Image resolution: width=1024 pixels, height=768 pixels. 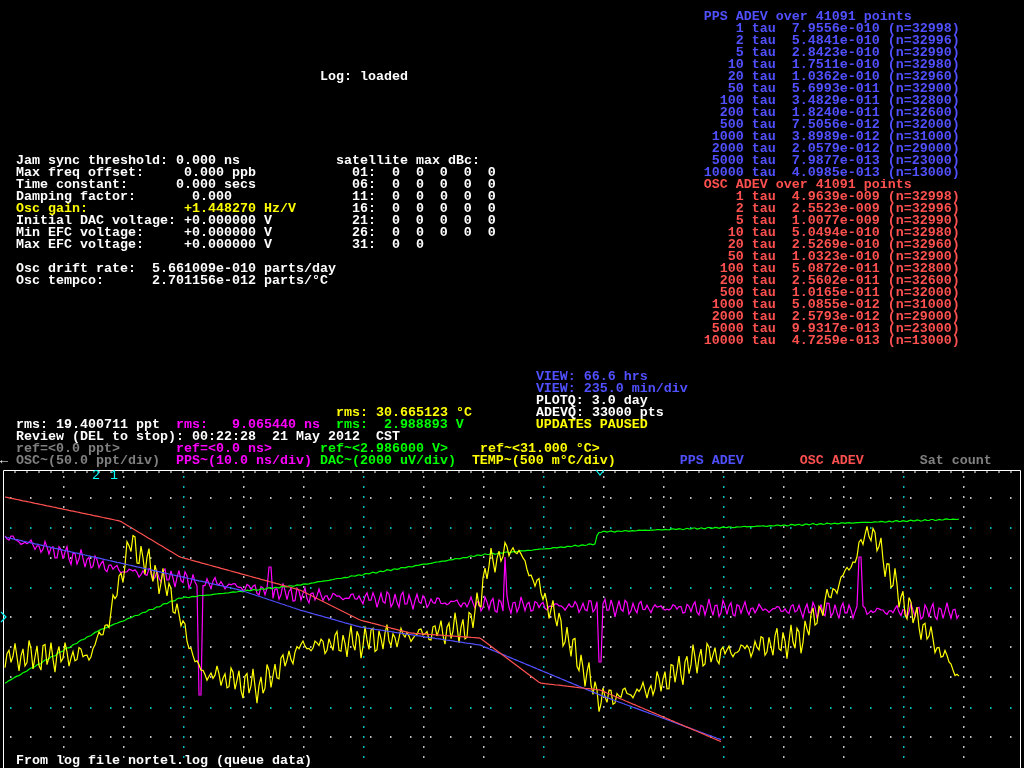 I want to click on adev-value: 1.8240e-011, so click(x=835, y=113).